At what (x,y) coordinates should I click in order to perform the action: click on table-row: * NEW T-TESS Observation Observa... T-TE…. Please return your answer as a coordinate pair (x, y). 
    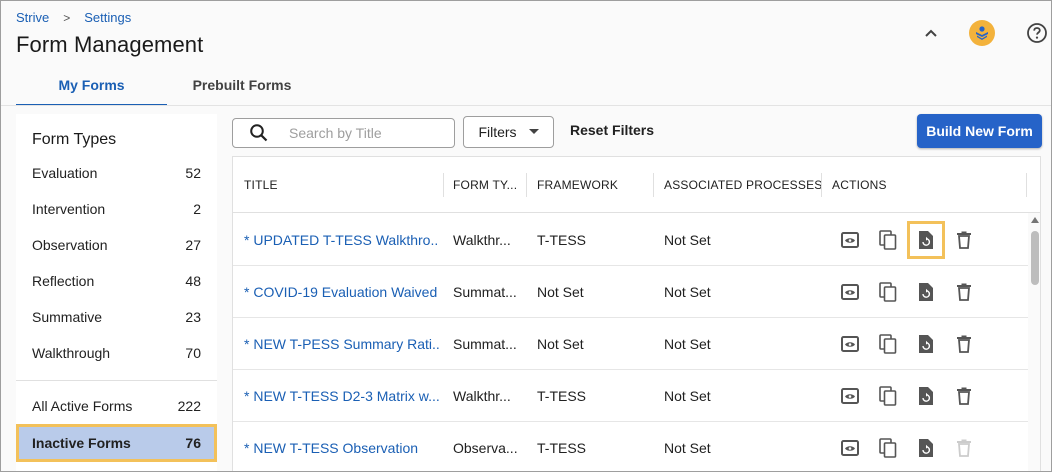
    Looking at the image, I should click on (630, 446).